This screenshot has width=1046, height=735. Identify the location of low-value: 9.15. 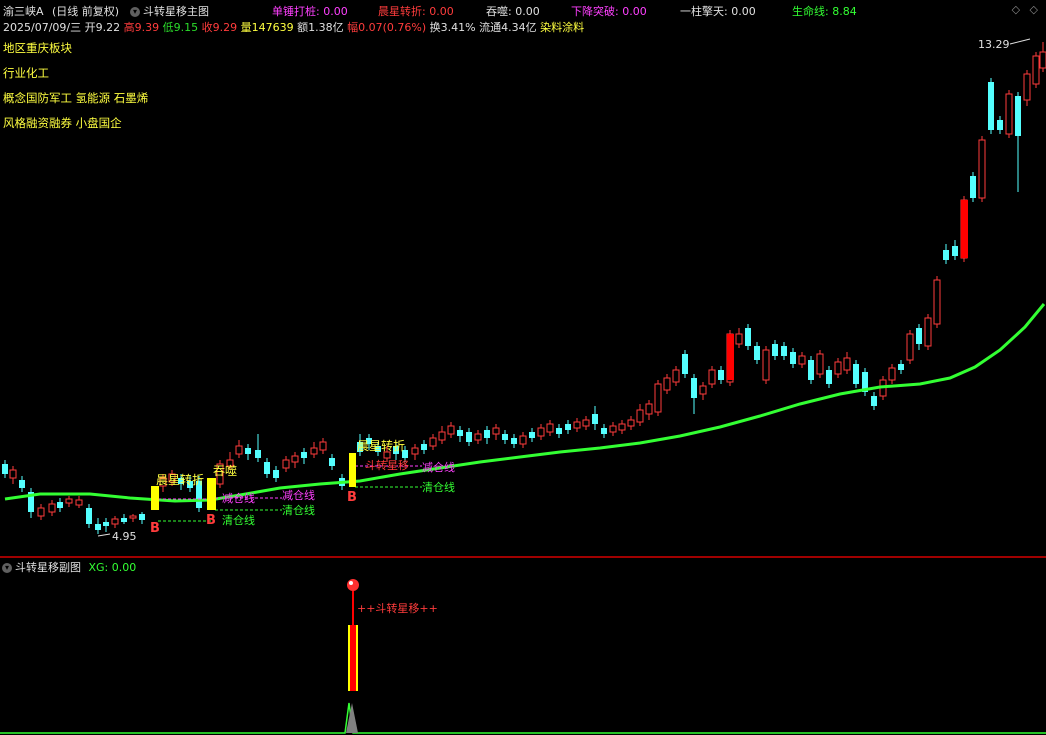
(186, 27).